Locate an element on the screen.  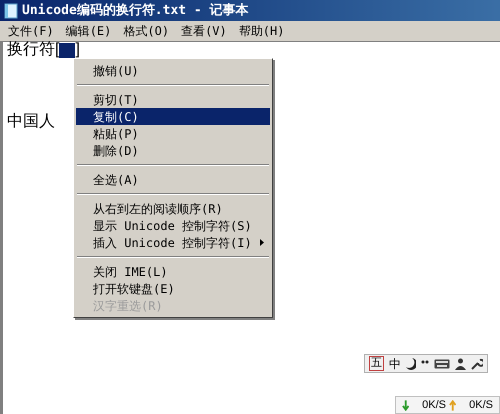
context-menu-item: 粘贴(P) is located at coordinates (173, 133).